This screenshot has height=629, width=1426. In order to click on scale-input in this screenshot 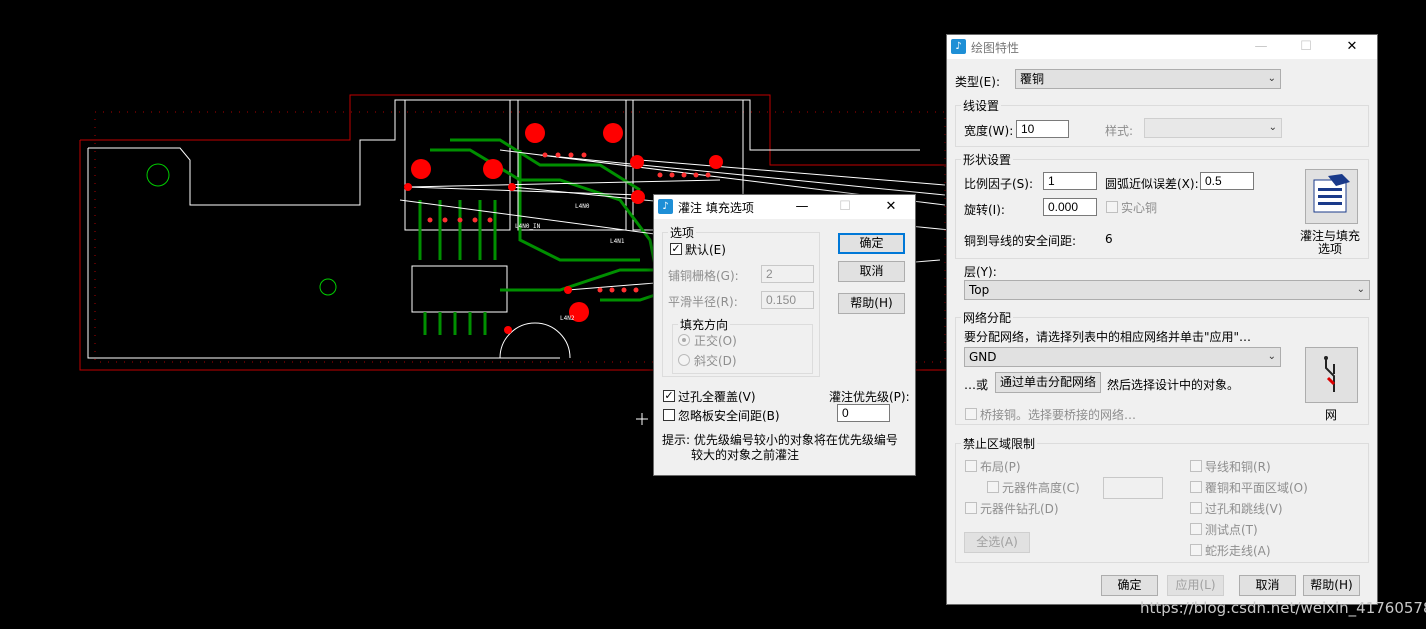, I will do `click(1070, 181)`.